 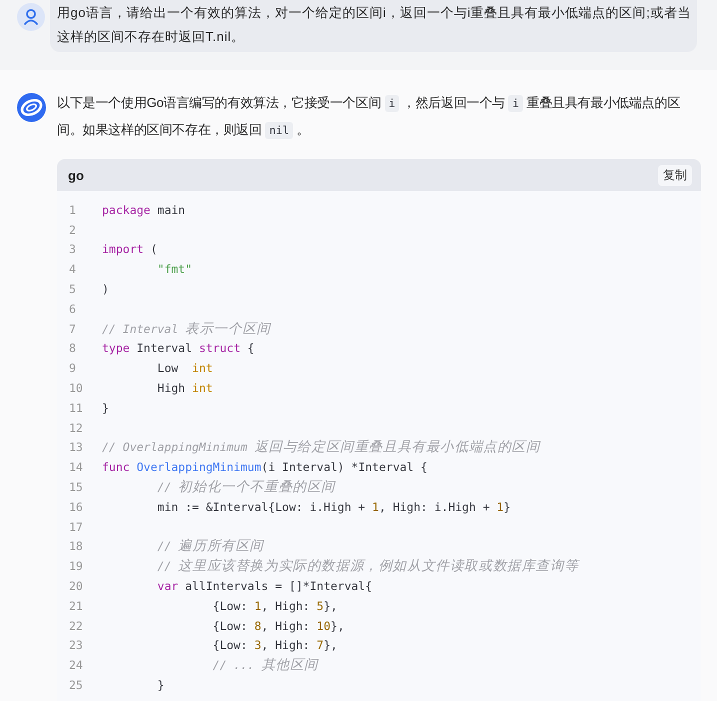 I want to click on code-line: // OverlappingMinimum 返回与给定区间重叠且具有最小低端点的区间, so click(x=321, y=447).